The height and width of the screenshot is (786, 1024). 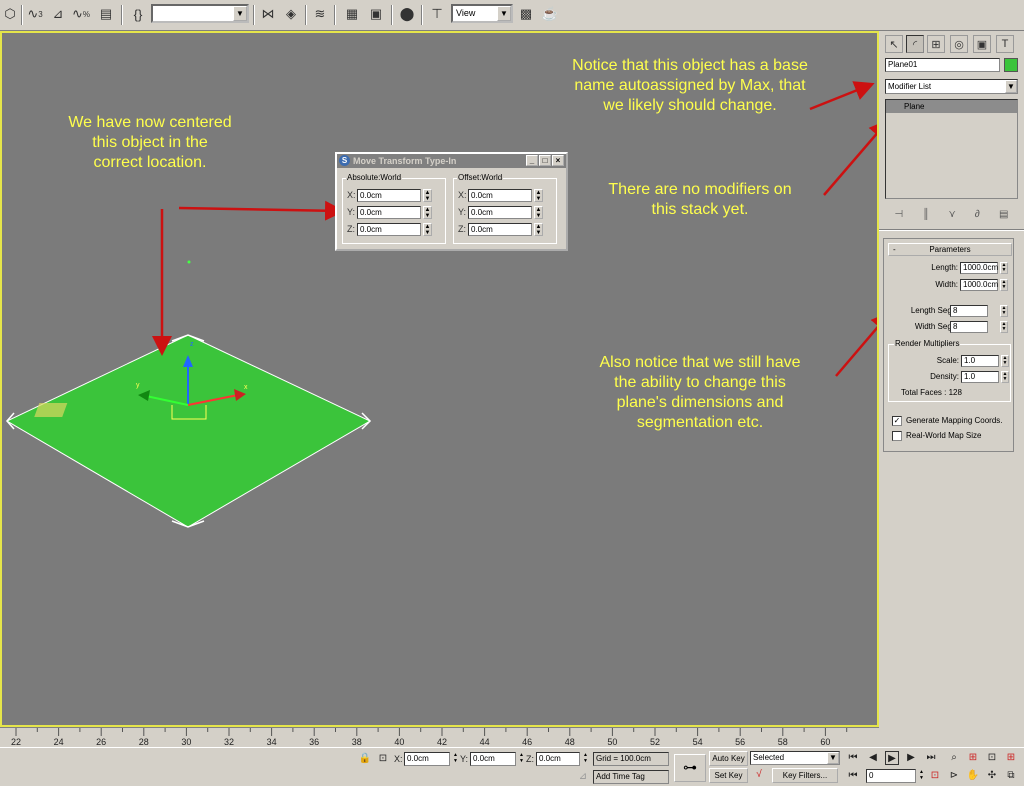 What do you see at coordinates (1003, 214) in the screenshot?
I see `configure-modifier-sets-icon: ▤` at bounding box center [1003, 214].